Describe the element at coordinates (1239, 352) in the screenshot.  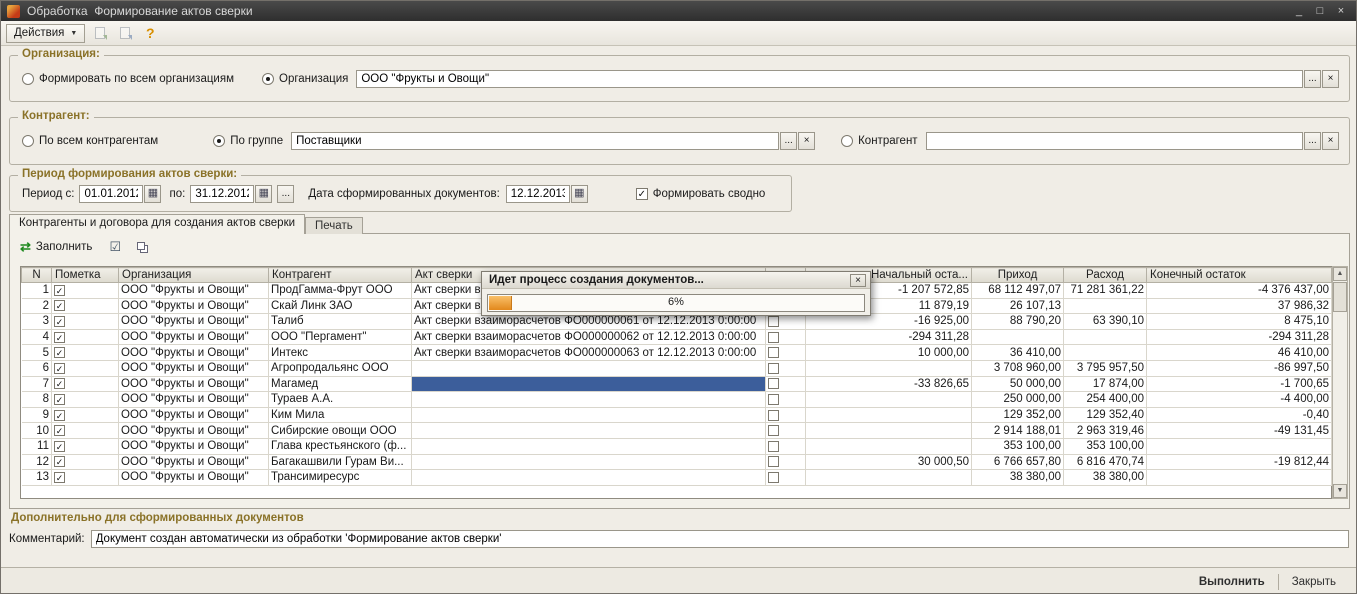
I see `cell-konech: 46 410,00` at that location.